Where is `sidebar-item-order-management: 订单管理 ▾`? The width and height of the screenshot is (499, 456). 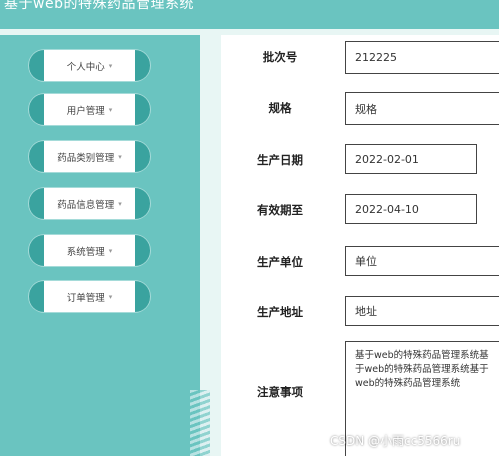
sidebar-item-order-management: 订单管理 ▾ is located at coordinates (89, 296).